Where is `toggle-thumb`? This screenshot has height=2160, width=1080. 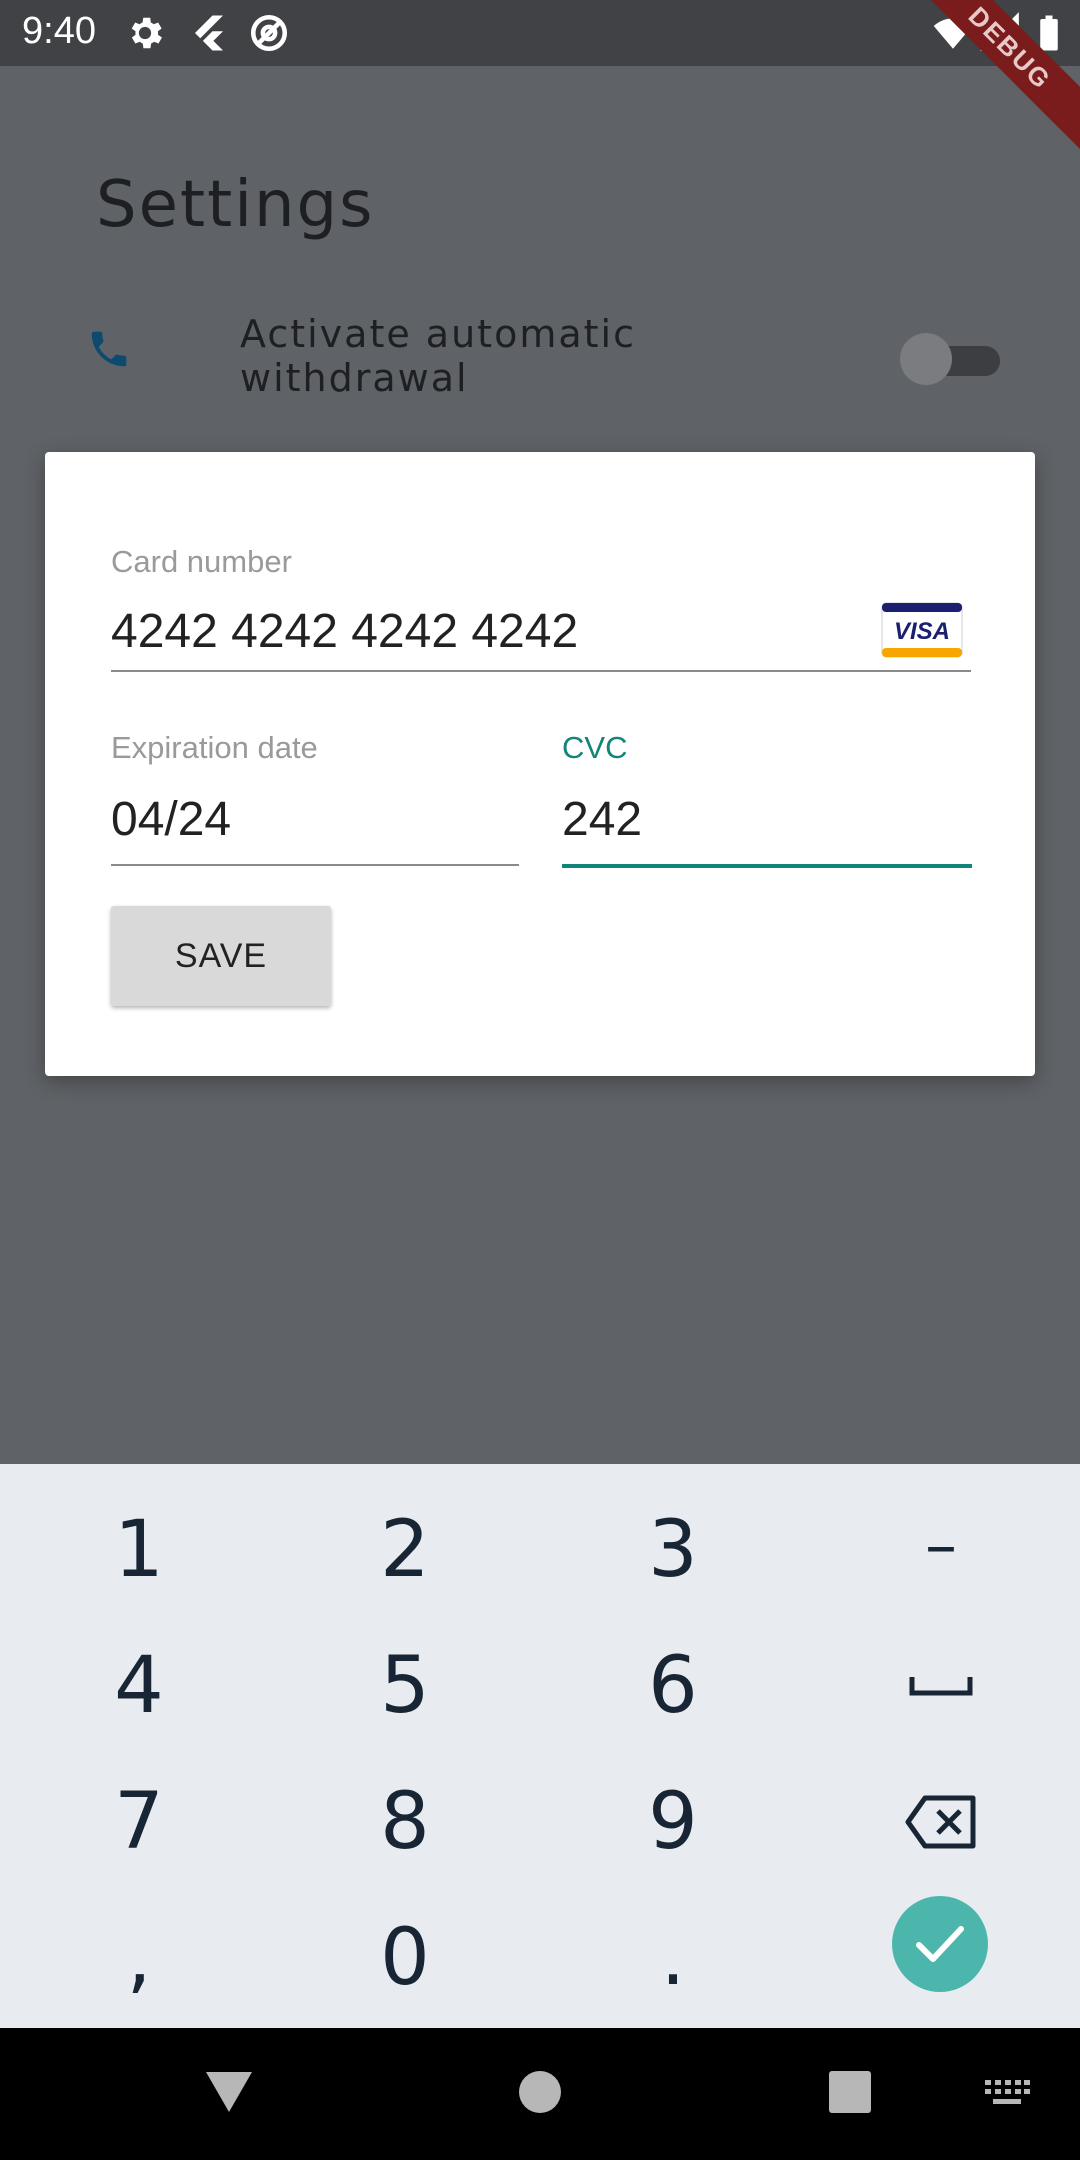
toggle-thumb is located at coordinates (926, 359).